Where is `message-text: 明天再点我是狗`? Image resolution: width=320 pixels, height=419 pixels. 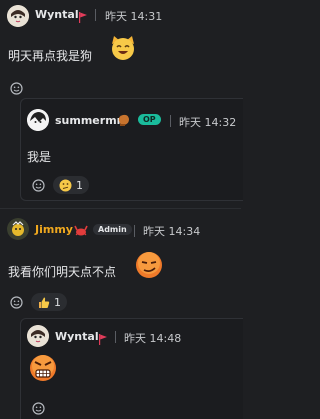
message-text: 明天再点我是狗 is located at coordinates (50, 56).